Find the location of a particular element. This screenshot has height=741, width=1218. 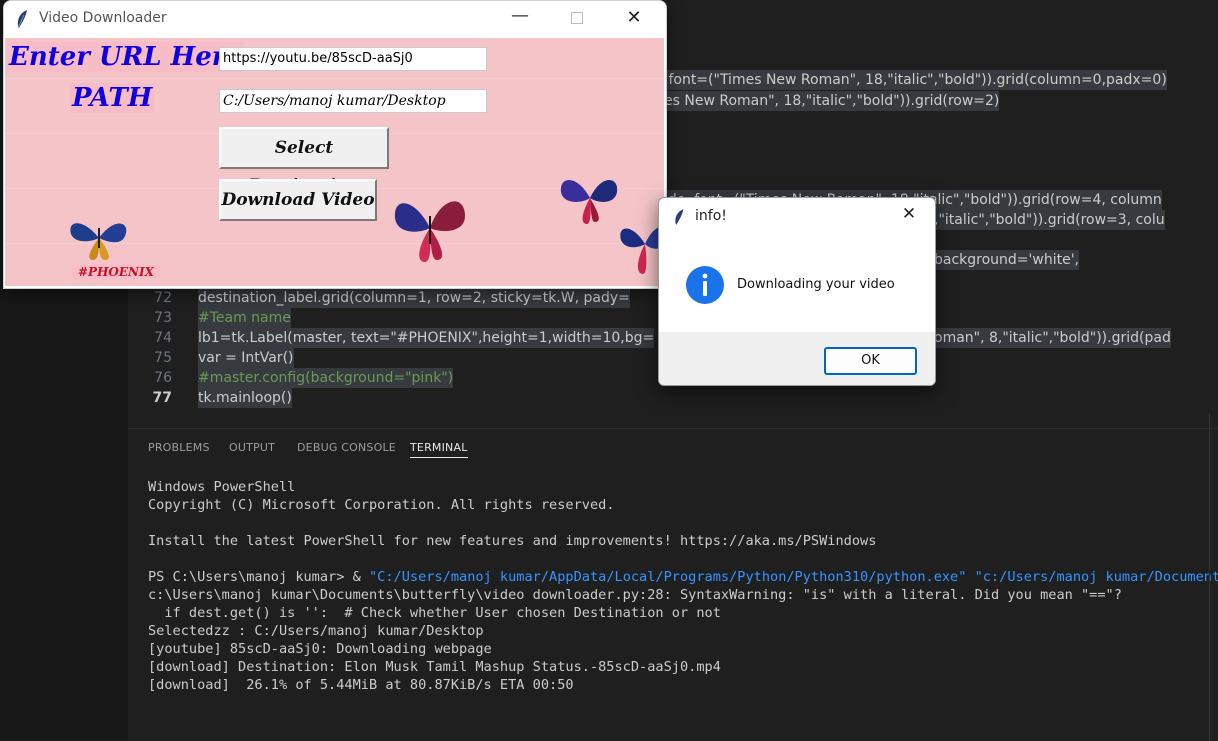

wall-line is located at coordinates (334, 78).